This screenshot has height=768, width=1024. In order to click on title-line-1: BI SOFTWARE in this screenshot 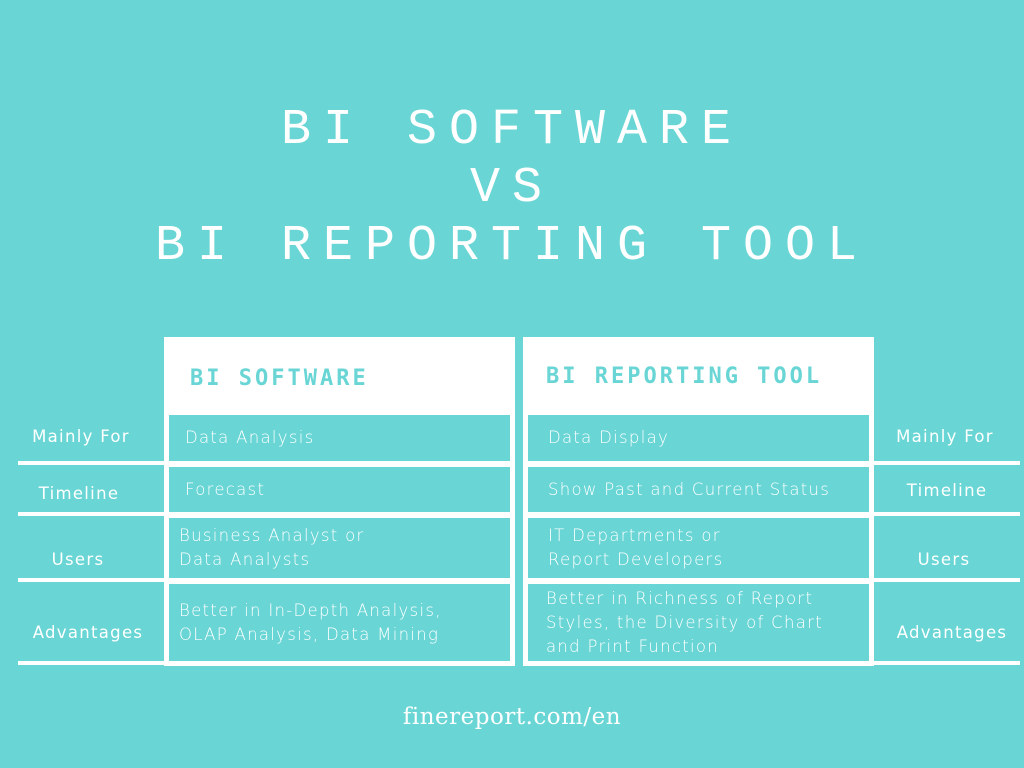, I will do `click(512, 130)`.